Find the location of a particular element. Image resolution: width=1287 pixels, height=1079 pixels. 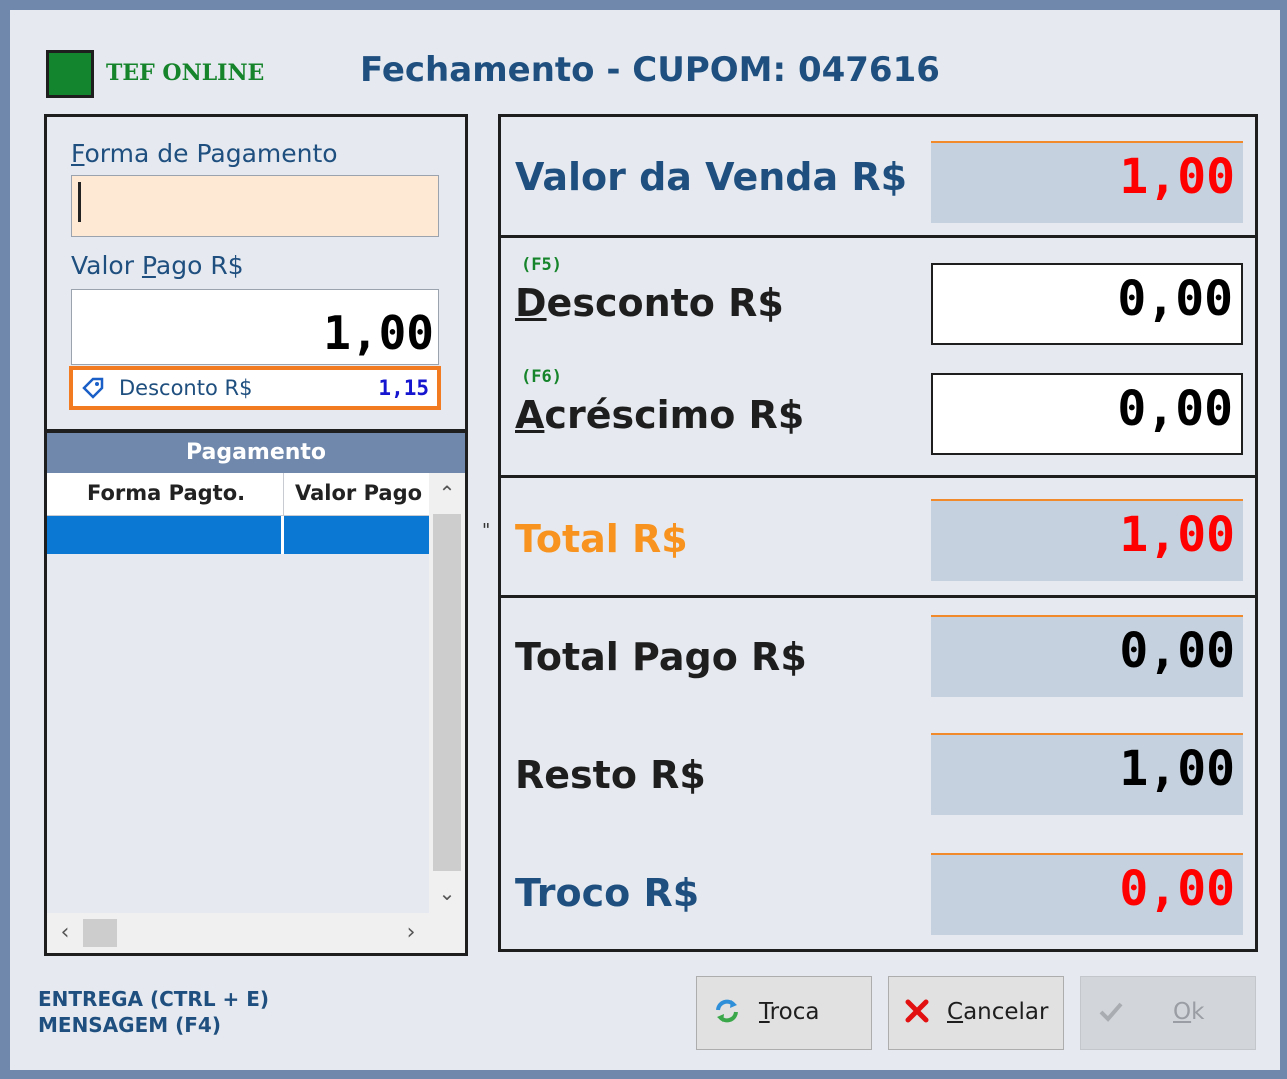

troco-field: 0,00 is located at coordinates (1087, 894).